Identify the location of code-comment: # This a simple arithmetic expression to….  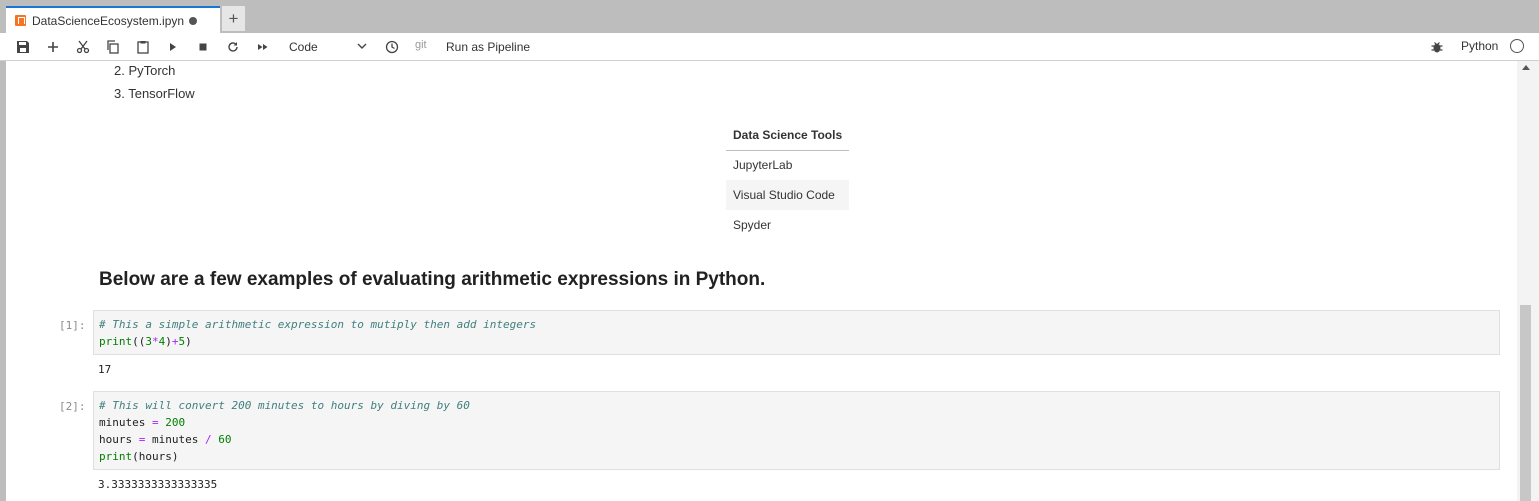
(318, 324).